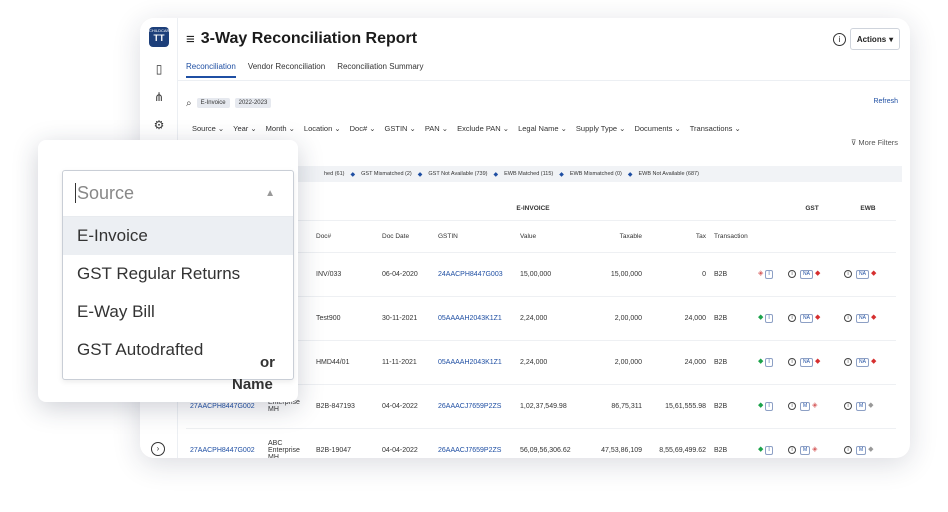  I want to click on filter-exclude-pan: Exclude PAN ⌄, so click(483, 128).